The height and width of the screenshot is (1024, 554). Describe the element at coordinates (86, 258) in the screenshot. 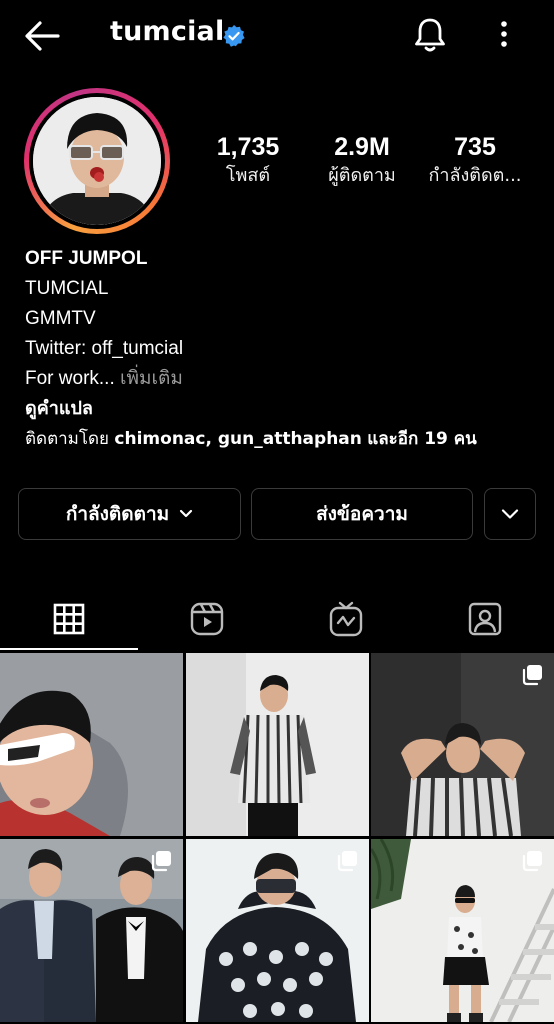

I see `profile-display-name: OFF JUMPOL` at that location.